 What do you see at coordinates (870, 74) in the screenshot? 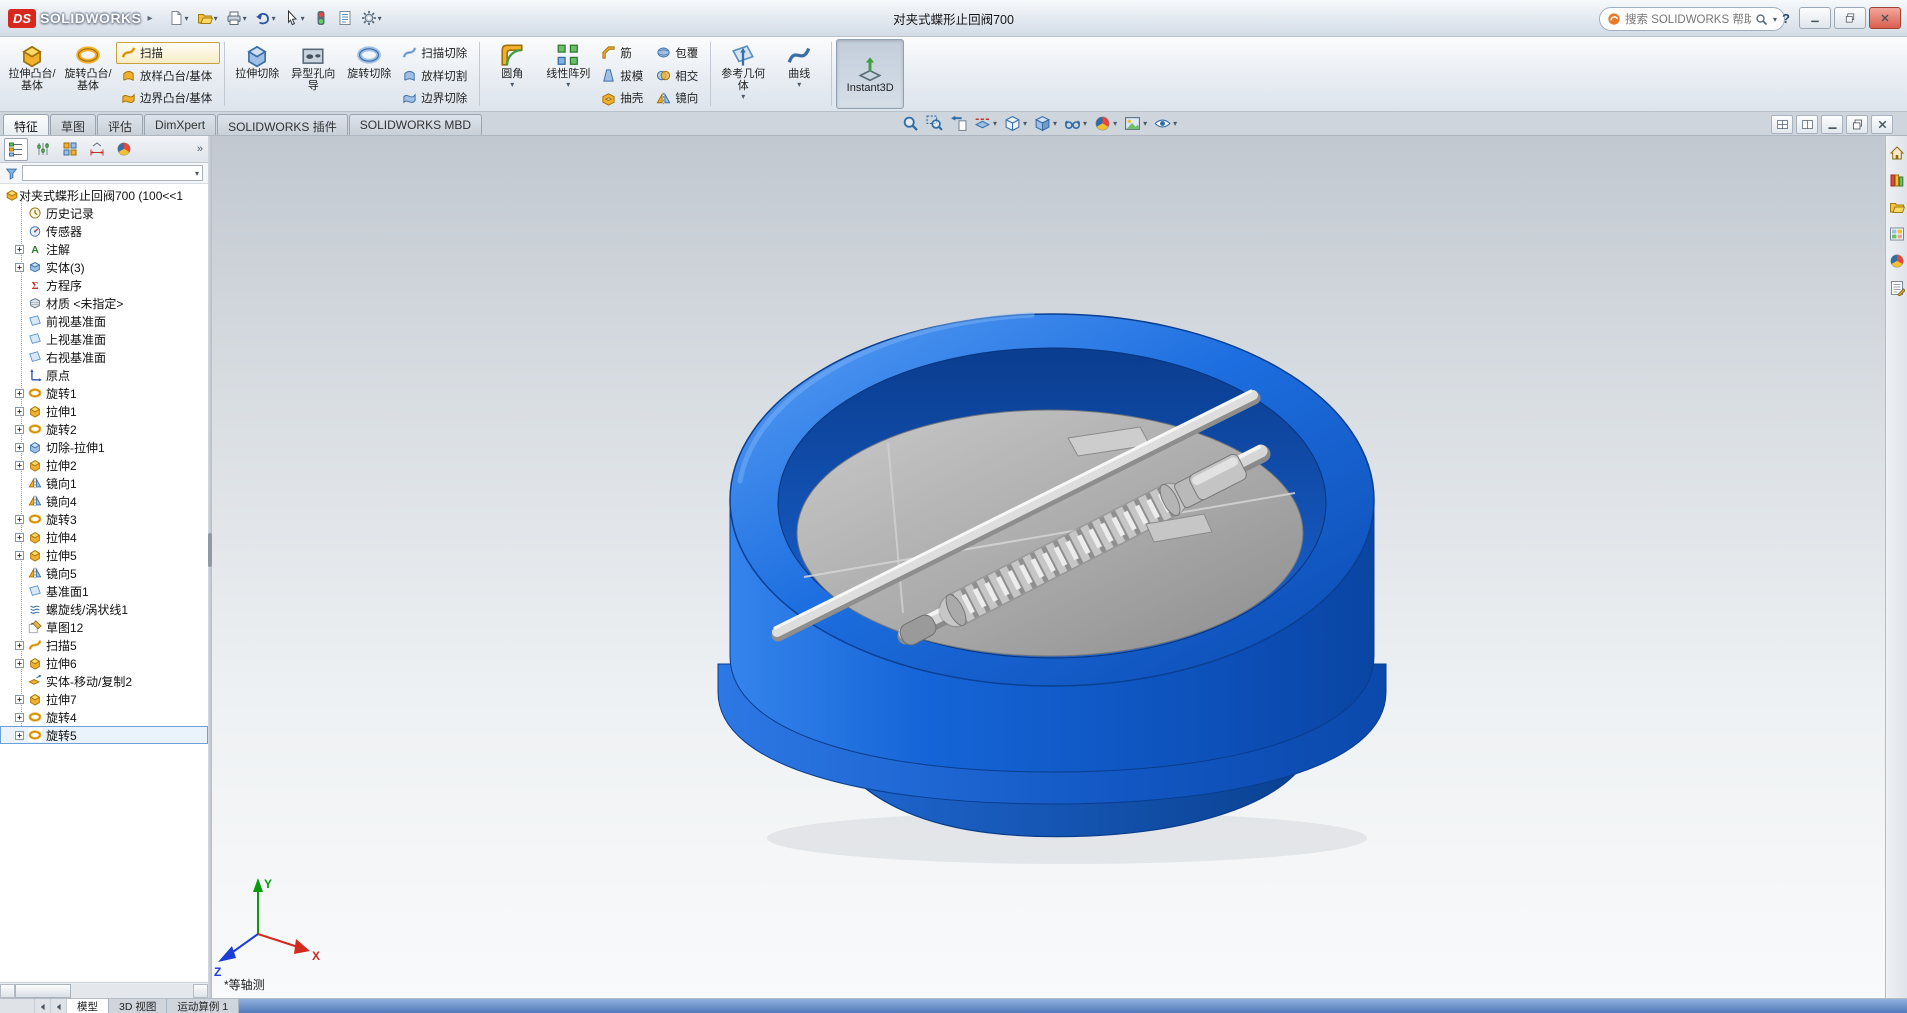
I see `ribbon-button-instant3d: Instant3D` at bounding box center [870, 74].